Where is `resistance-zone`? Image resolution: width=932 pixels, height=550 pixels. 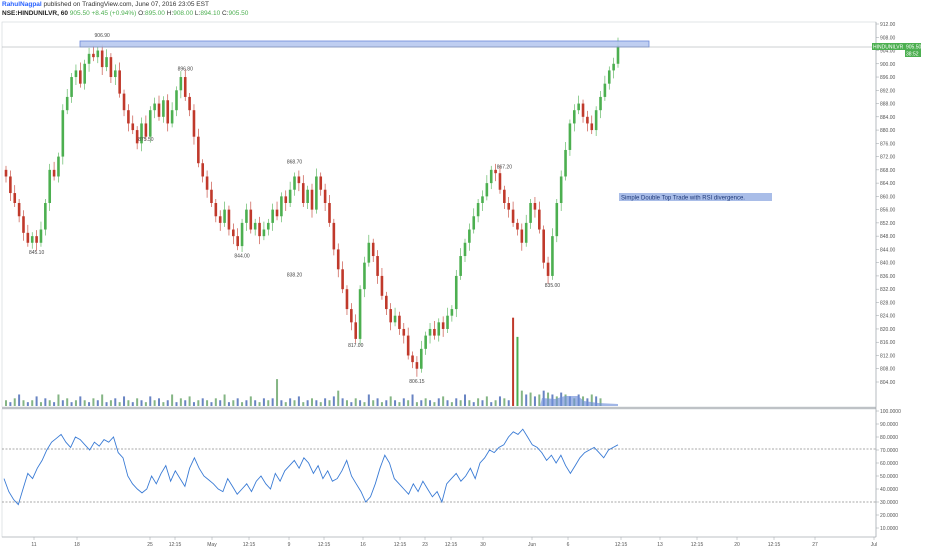
resistance-zone is located at coordinates (364, 44).